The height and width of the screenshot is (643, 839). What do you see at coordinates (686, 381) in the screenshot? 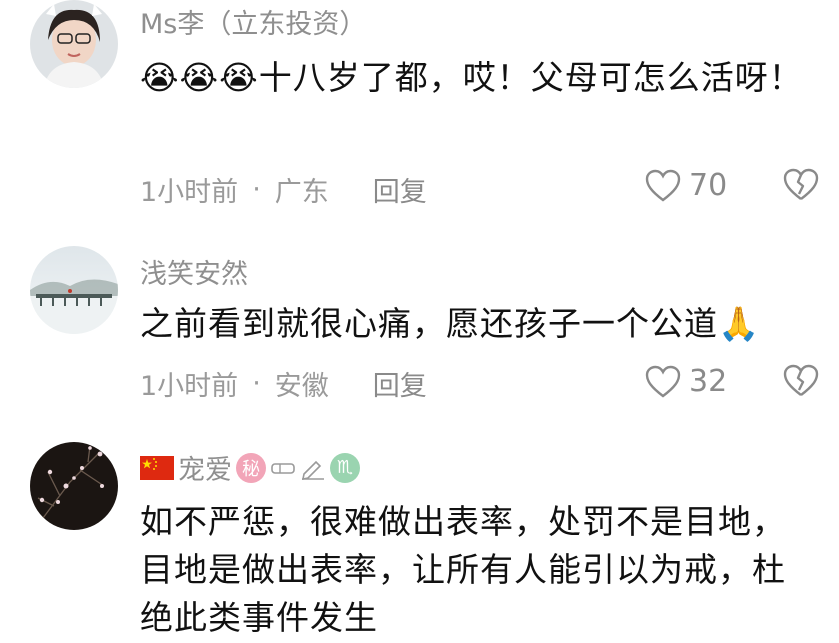
I see `like-button: 32` at bounding box center [686, 381].